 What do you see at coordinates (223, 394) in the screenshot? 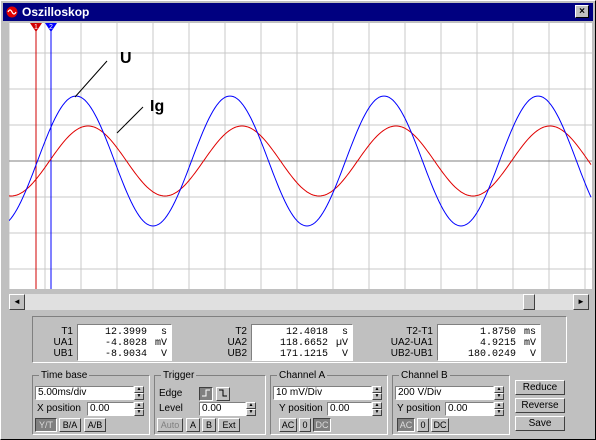
I see `edge-falling-button` at bounding box center [223, 394].